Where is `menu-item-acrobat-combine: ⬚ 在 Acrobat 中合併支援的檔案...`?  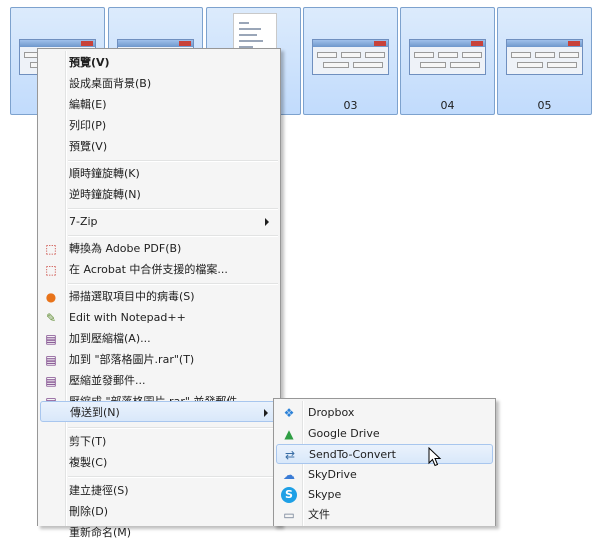 menu-item-acrobat-combine: ⬚ 在 Acrobat 中合併支援的檔案... is located at coordinates (159, 269).